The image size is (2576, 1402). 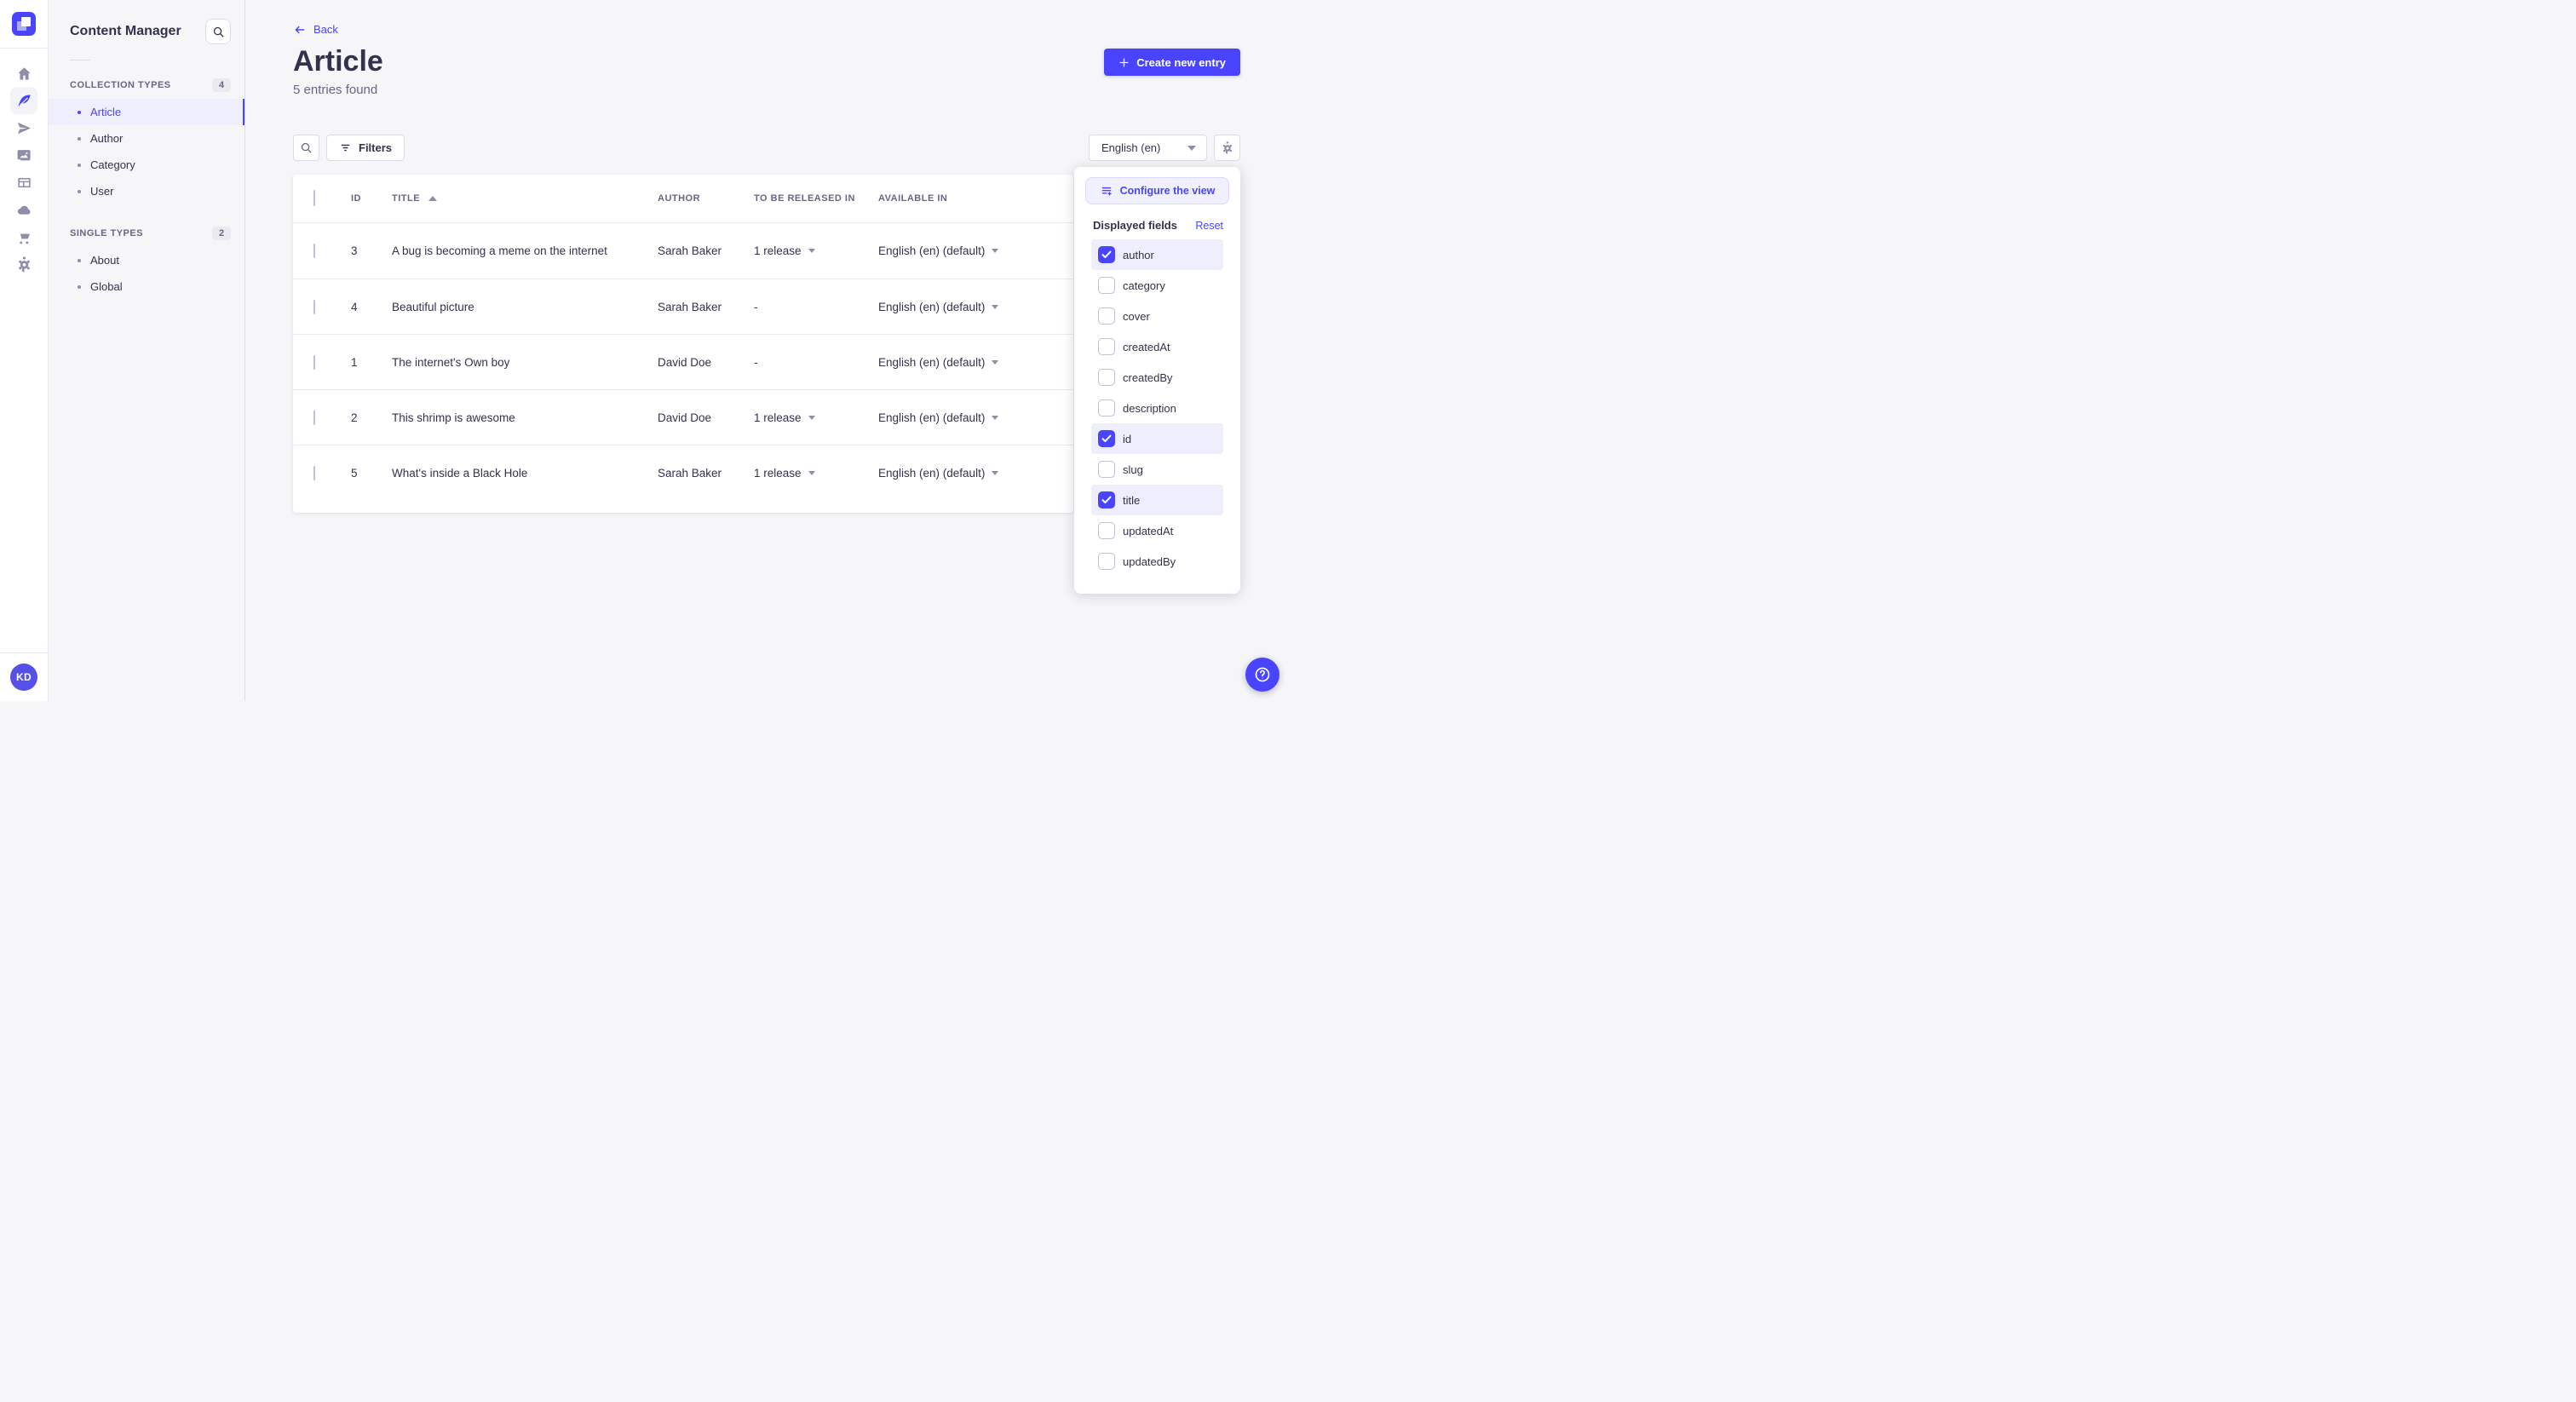 I want to click on release-plane-icon, so click(x=24, y=127).